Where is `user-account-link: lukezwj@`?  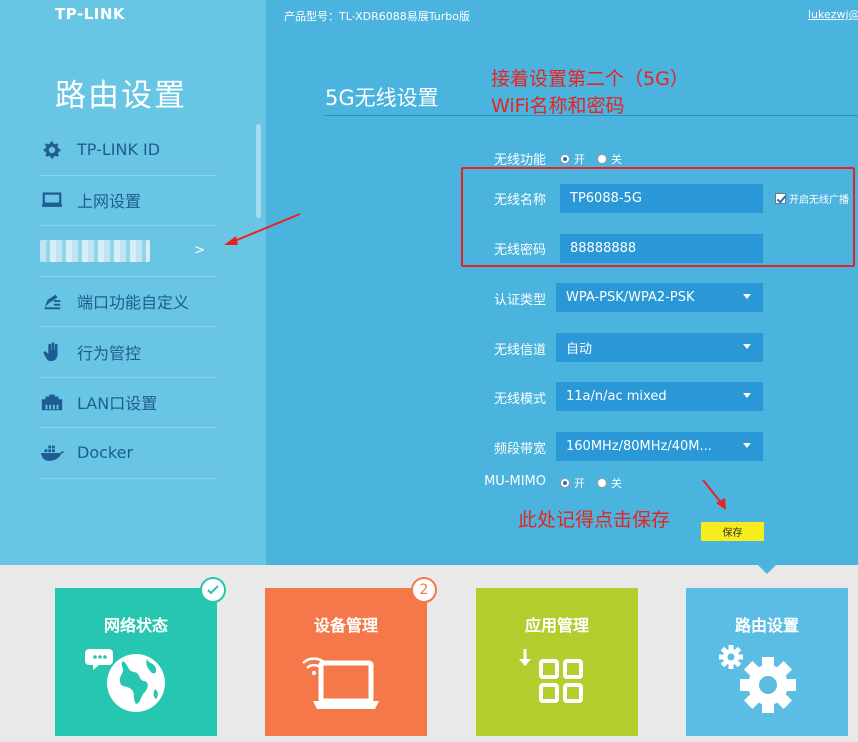
user-account-link: lukezwj@ is located at coordinates (833, 14).